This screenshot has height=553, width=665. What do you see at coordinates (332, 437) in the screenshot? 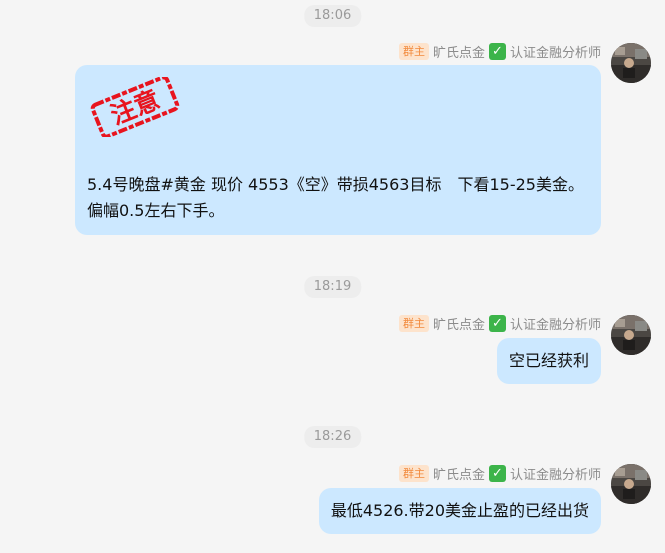
I see `timestamp: 18:26` at bounding box center [332, 437].